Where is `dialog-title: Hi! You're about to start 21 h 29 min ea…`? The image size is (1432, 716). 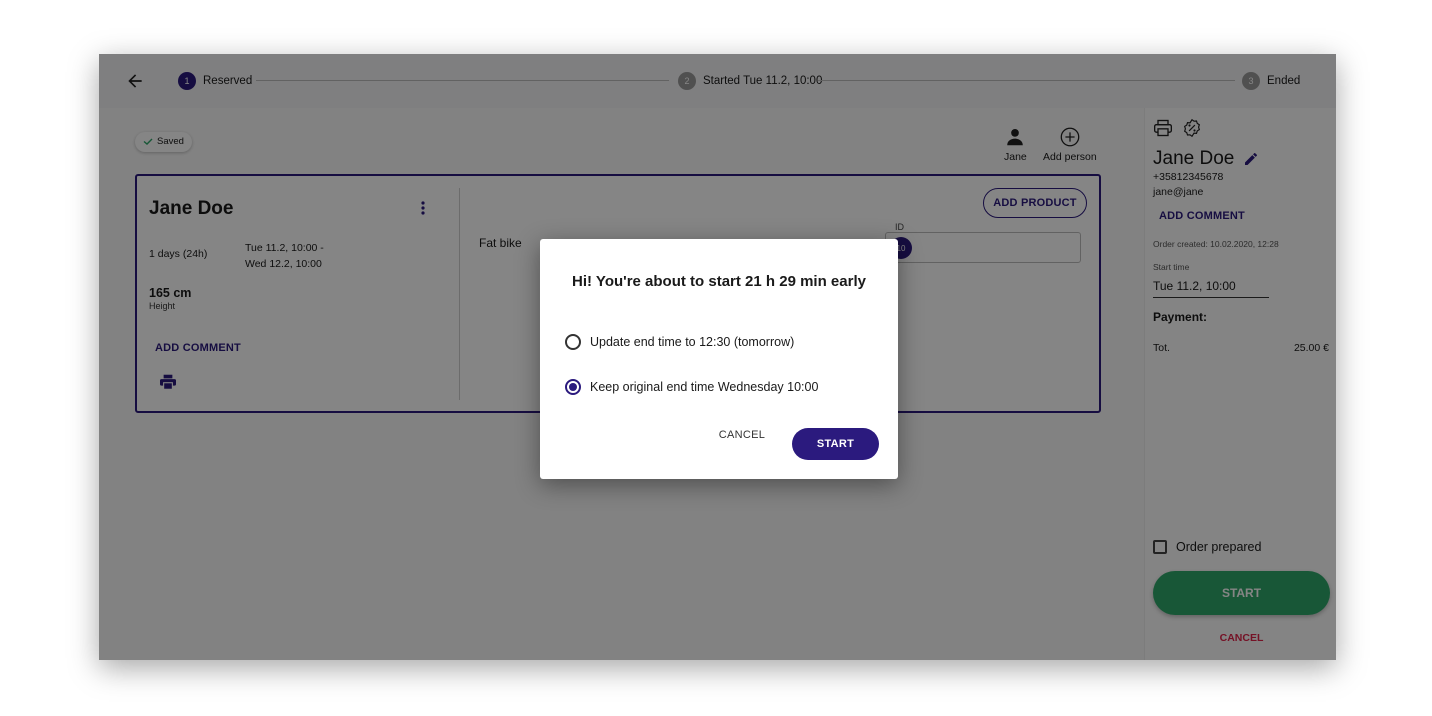 dialog-title: Hi! You're about to start 21 h 29 min ea… is located at coordinates (719, 281).